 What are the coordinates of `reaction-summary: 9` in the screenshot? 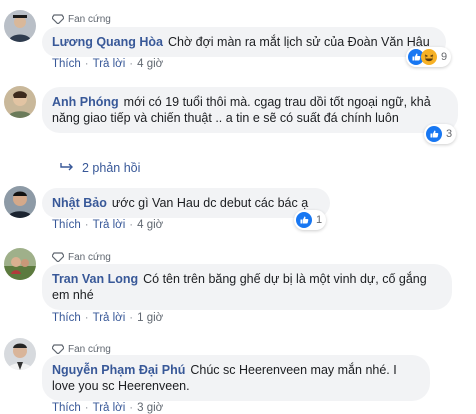 It's located at (429, 57).